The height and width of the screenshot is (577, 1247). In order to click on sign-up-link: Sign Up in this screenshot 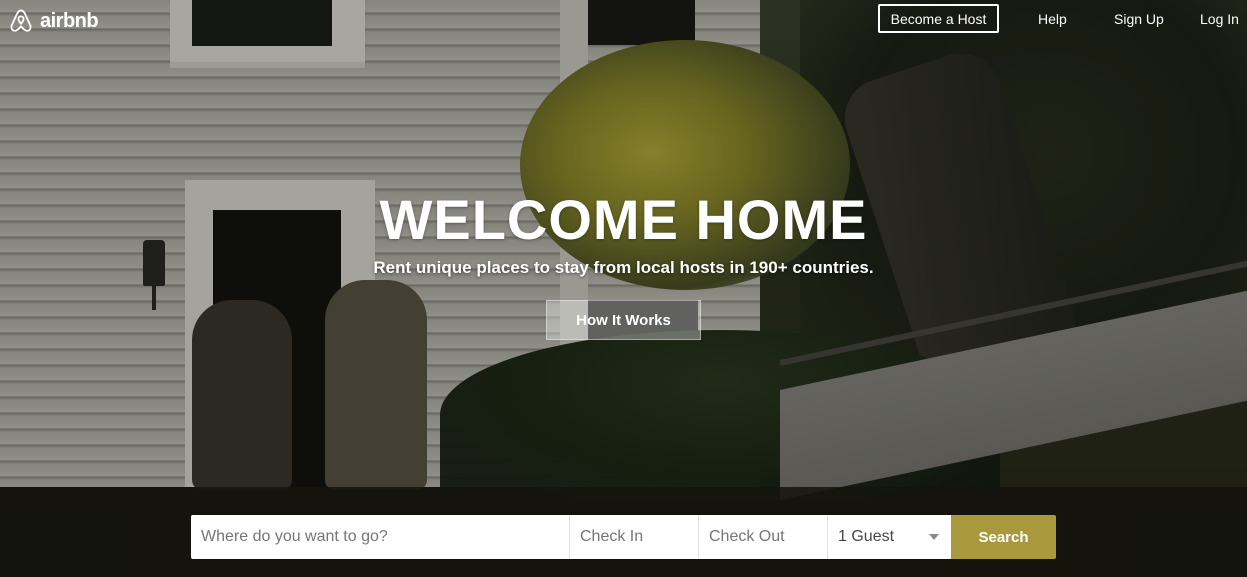, I will do `click(1139, 19)`.